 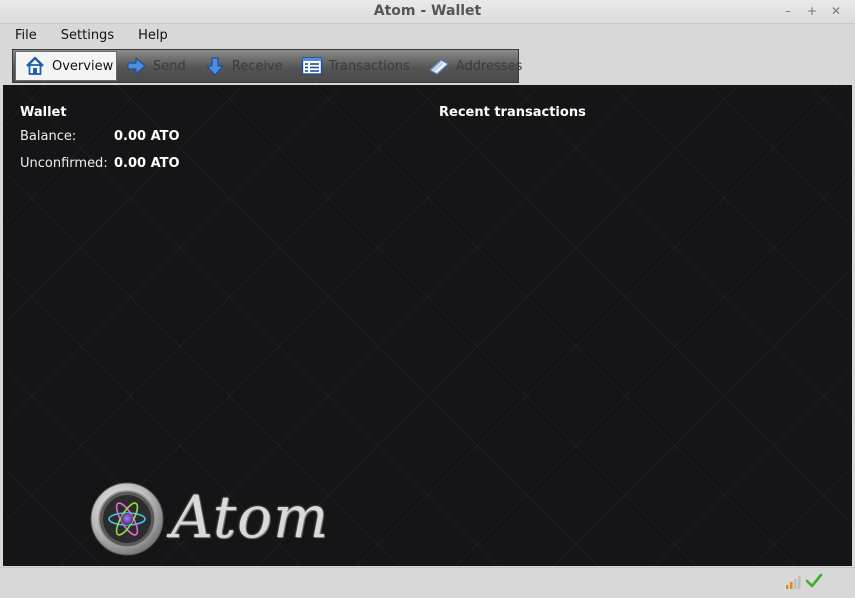 I want to click on arrow-down-icon, so click(x=215, y=66).